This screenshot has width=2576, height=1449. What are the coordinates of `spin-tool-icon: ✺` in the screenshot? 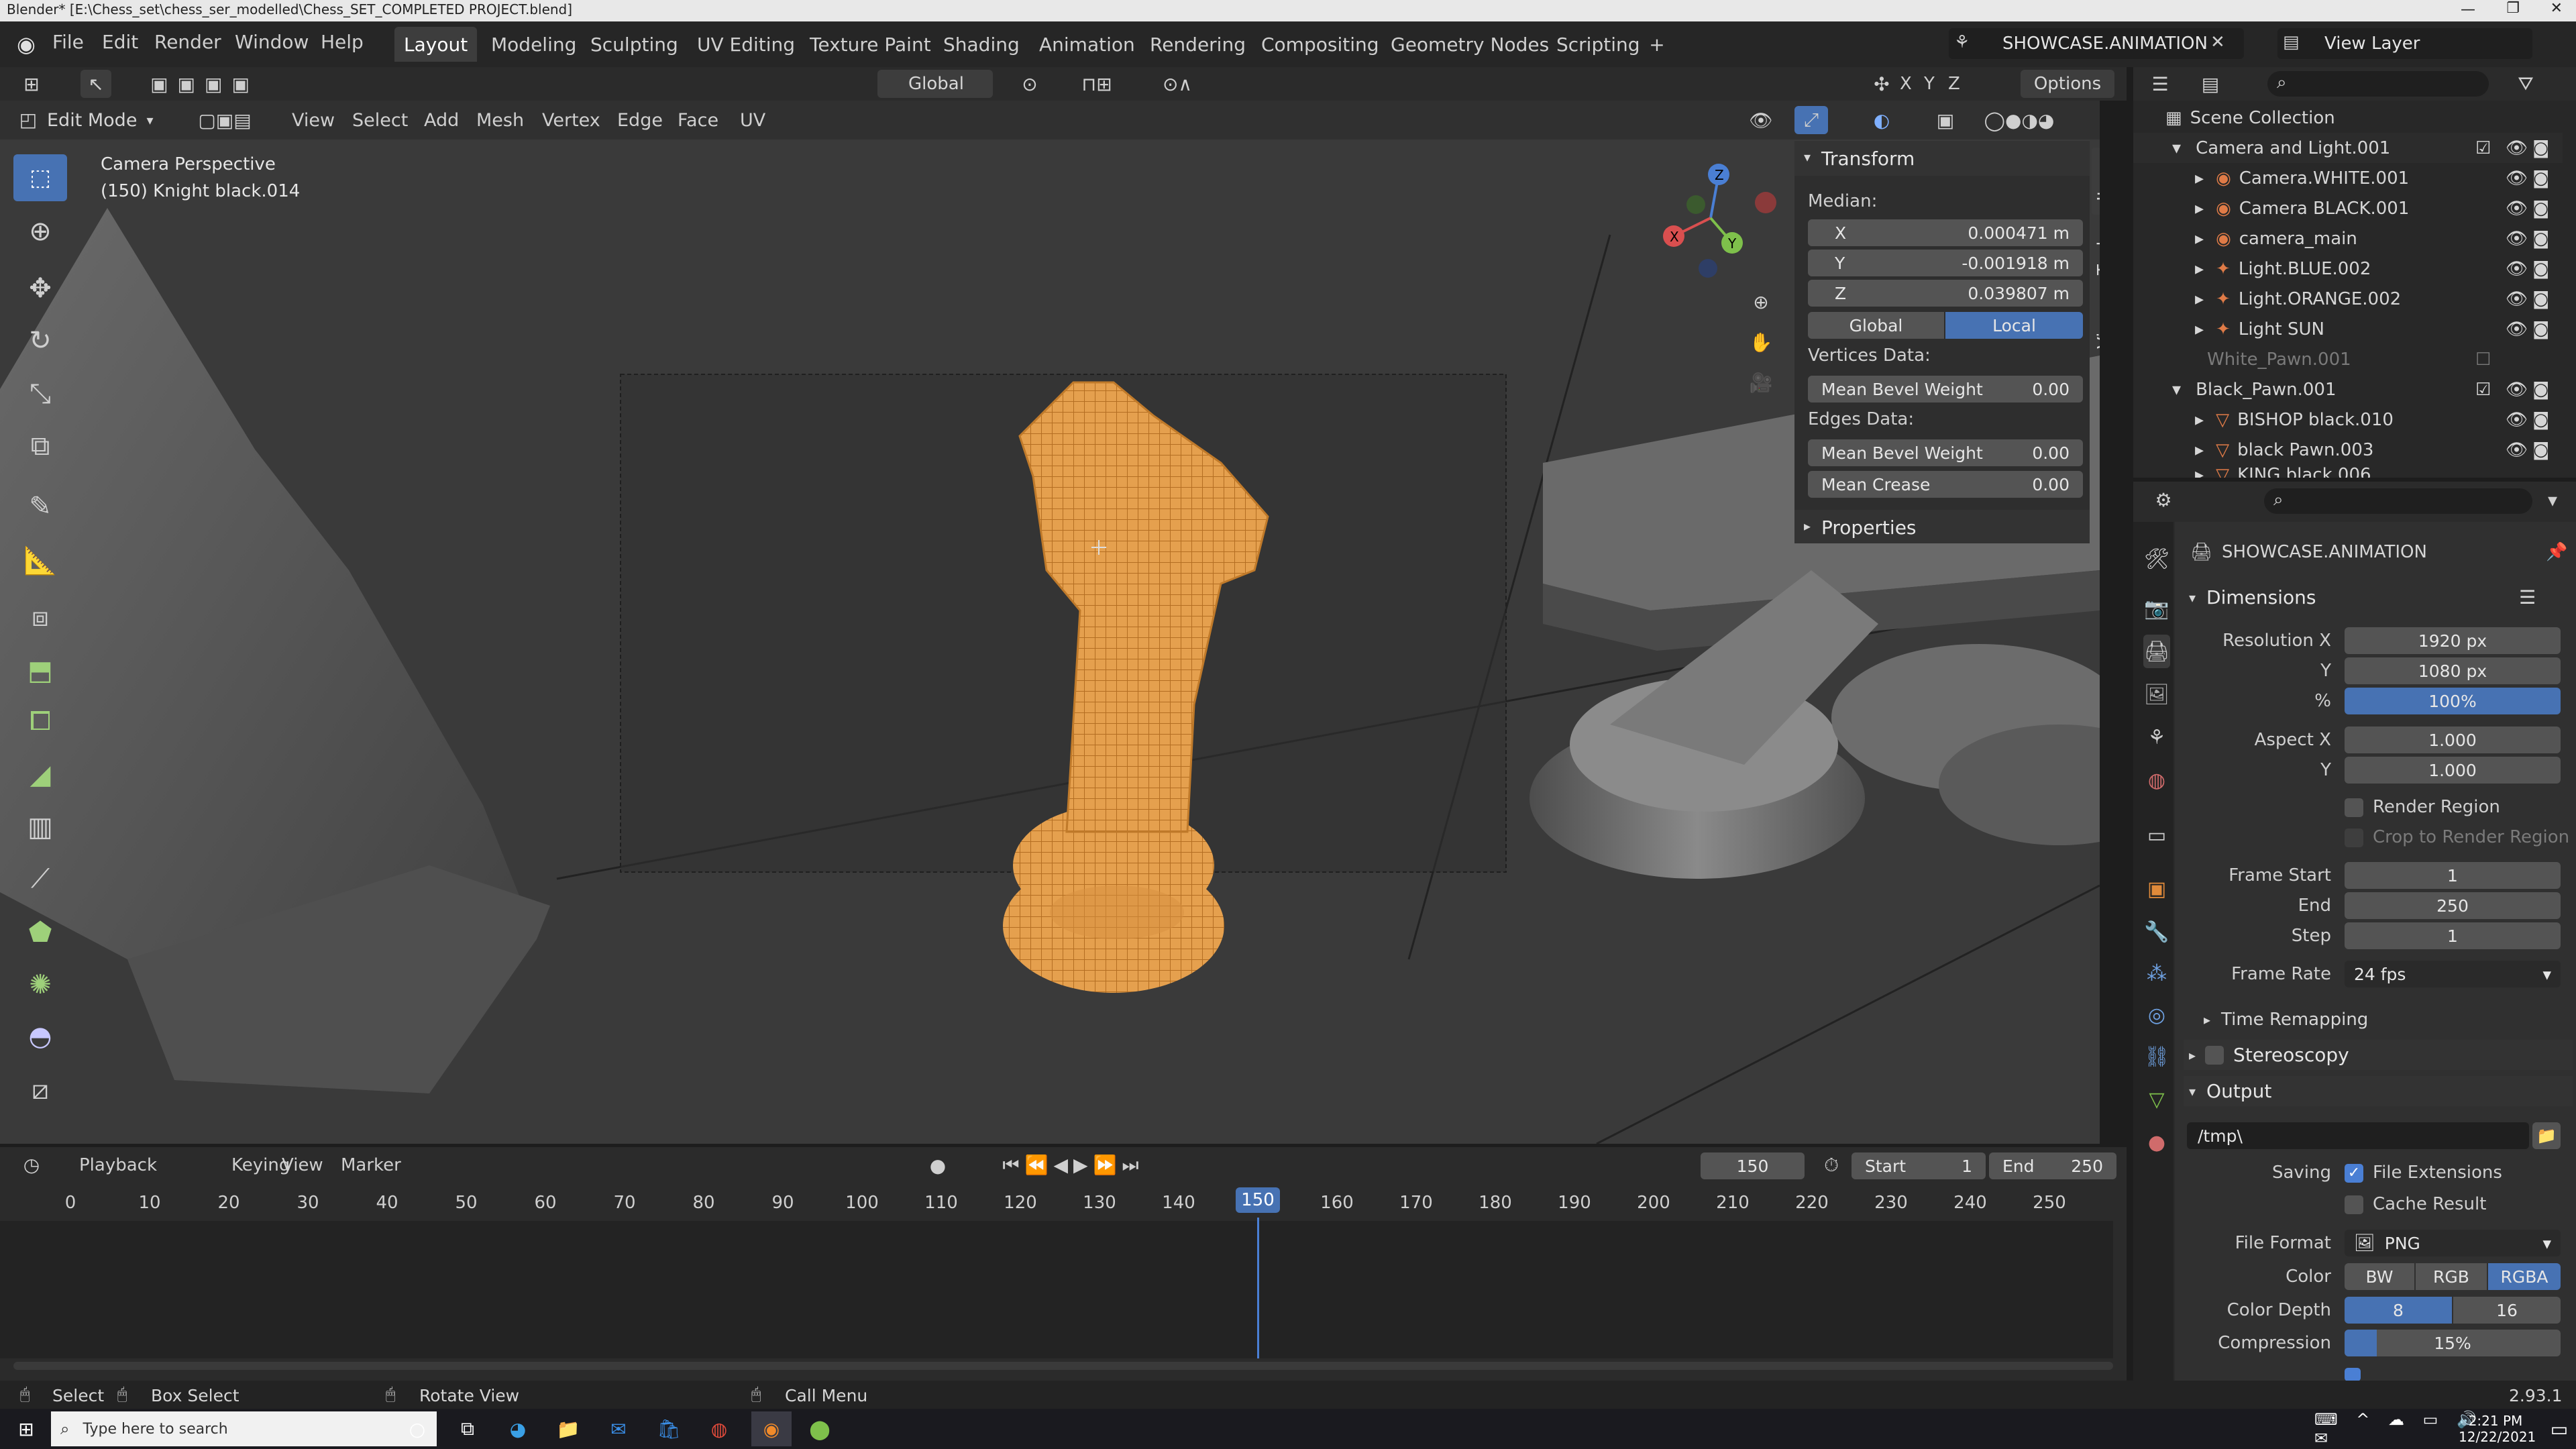 It's located at (40, 984).